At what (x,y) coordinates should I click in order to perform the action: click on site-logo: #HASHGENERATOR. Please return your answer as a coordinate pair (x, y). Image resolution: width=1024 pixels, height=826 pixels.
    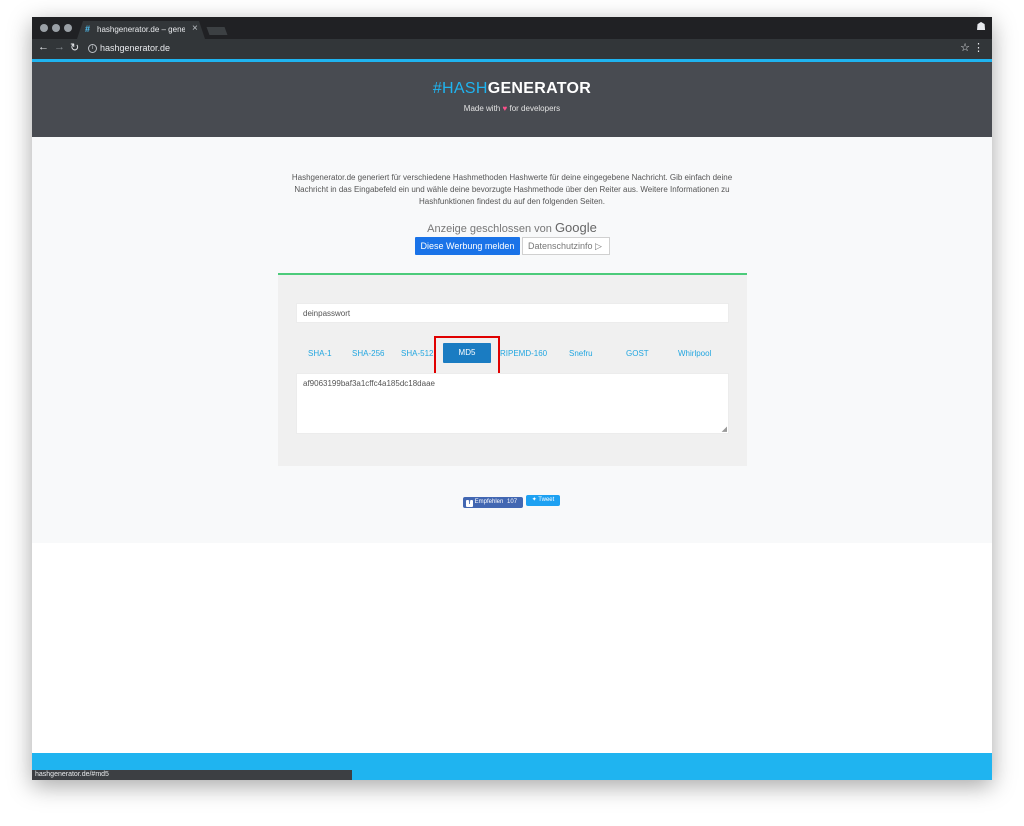
    Looking at the image, I should click on (512, 89).